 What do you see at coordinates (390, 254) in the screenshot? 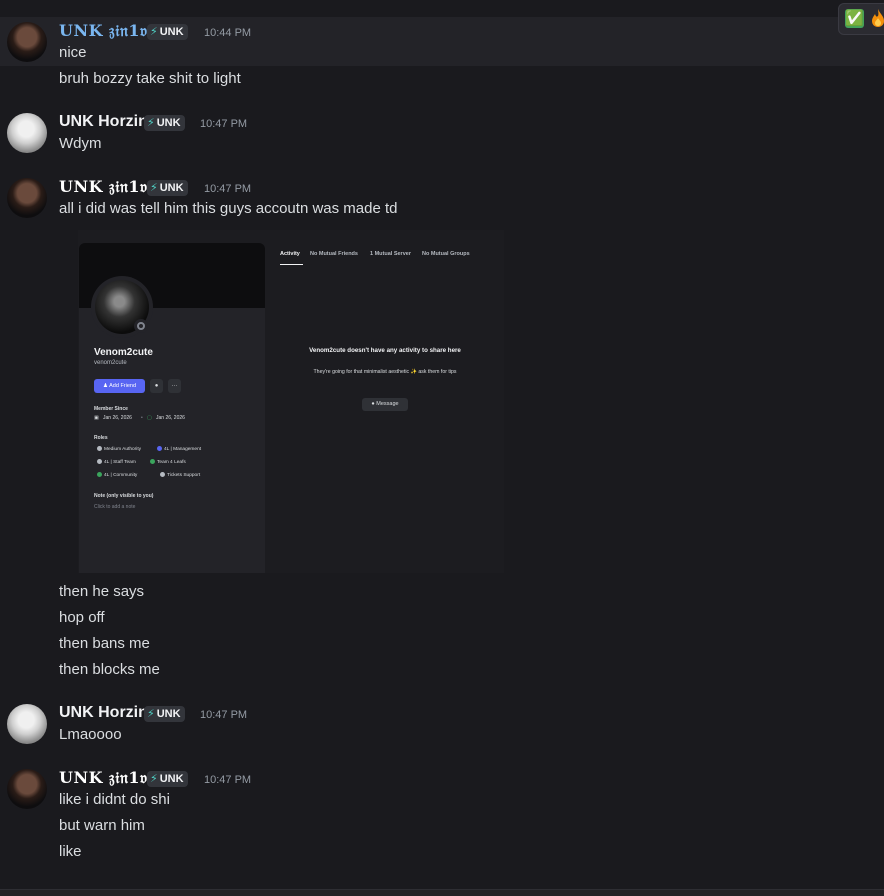
I see `tab-mutual-servers: 1 Mutual Server` at bounding box center [390, 254].